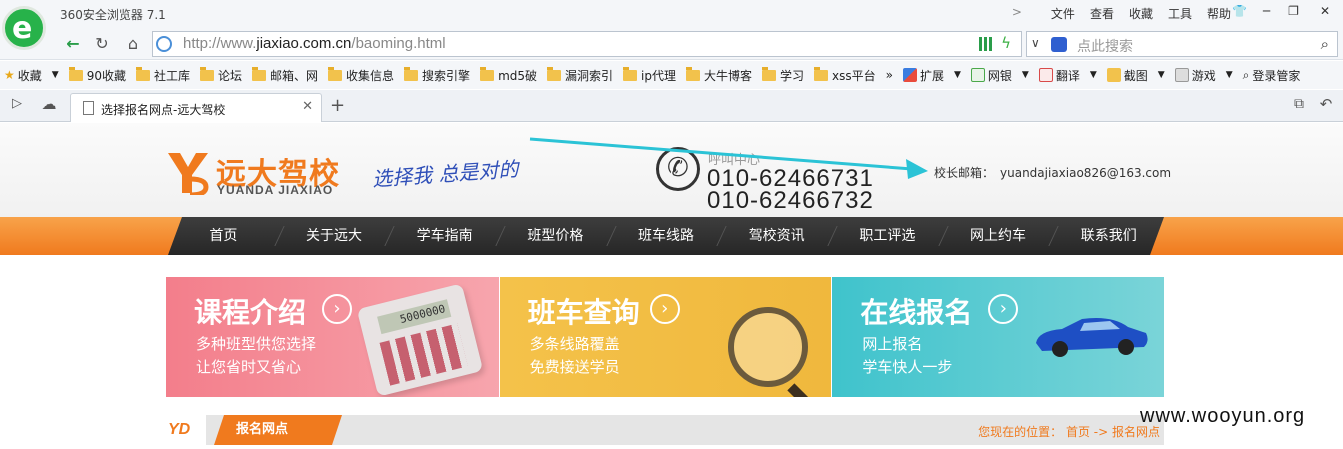 Image resolution: width=1343 pixels, height=449 pixels. I want to click on nav-shuttle-routes: 班车线路, so click(666, 236).